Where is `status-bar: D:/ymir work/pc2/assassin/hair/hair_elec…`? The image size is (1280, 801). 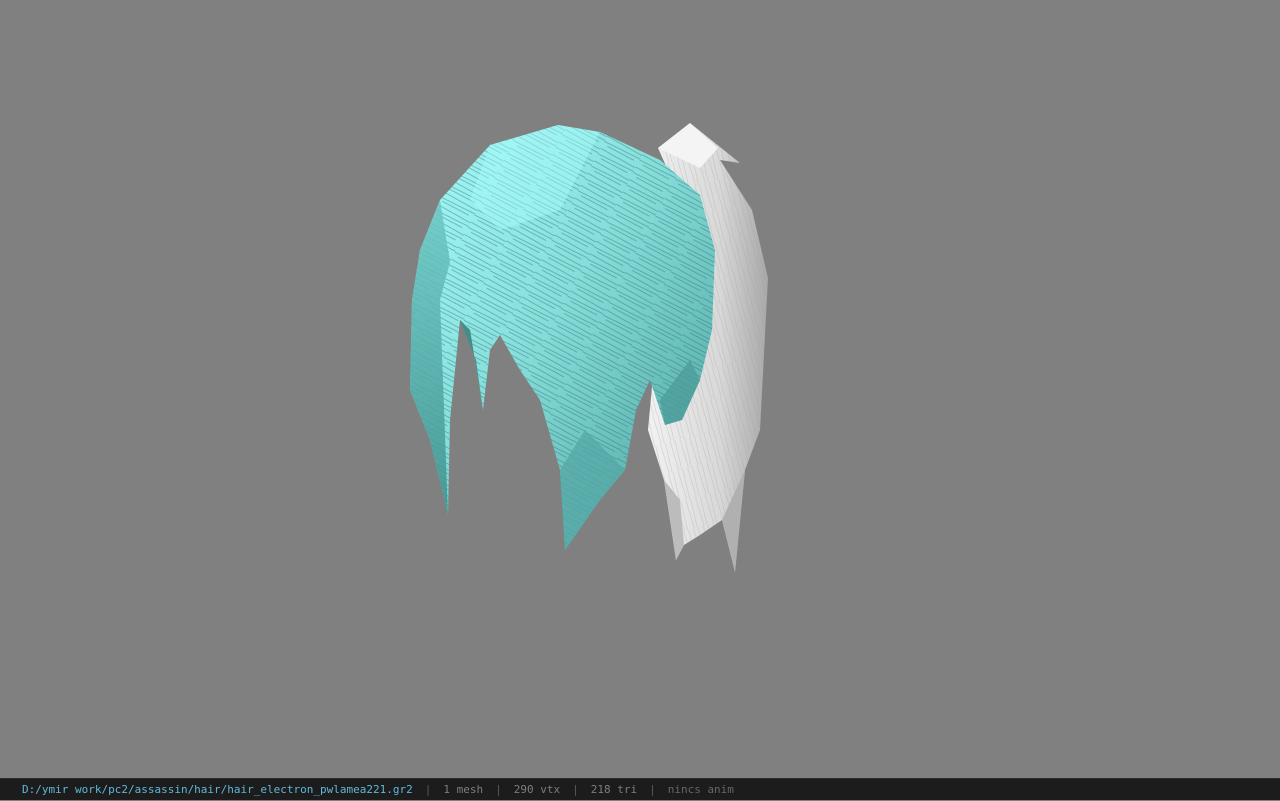 status-bar: D:/ymir work/pc2/assassin/hair/hair_elec… is located at coordinates (640, 789).